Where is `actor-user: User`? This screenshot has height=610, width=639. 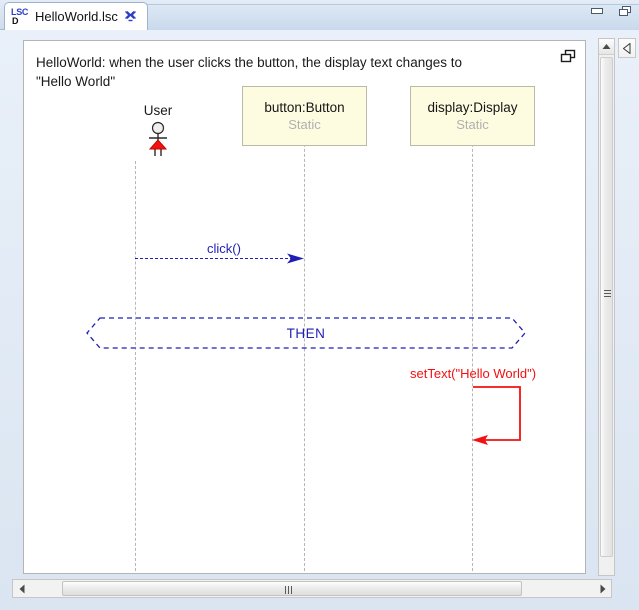 actor-user: User is located at coordinates (158, 130).